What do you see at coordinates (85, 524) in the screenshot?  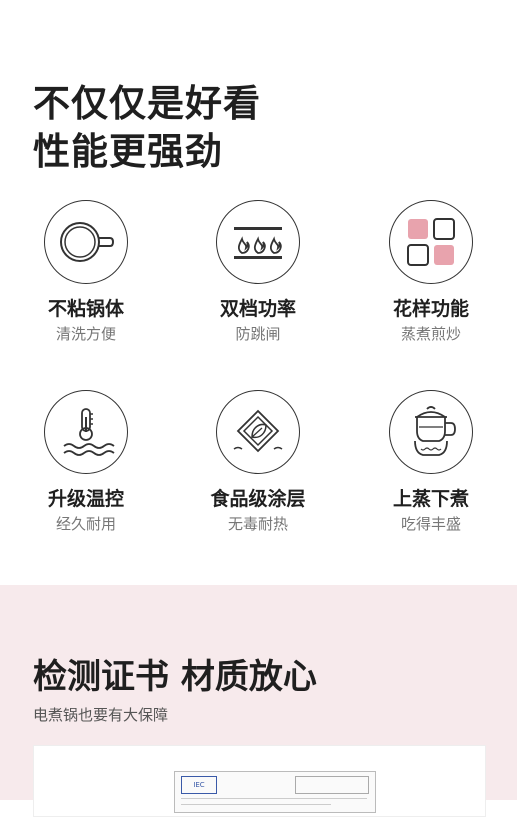 I see `feature-subtitle: 经久耐用` at bounding box center [85, 524].